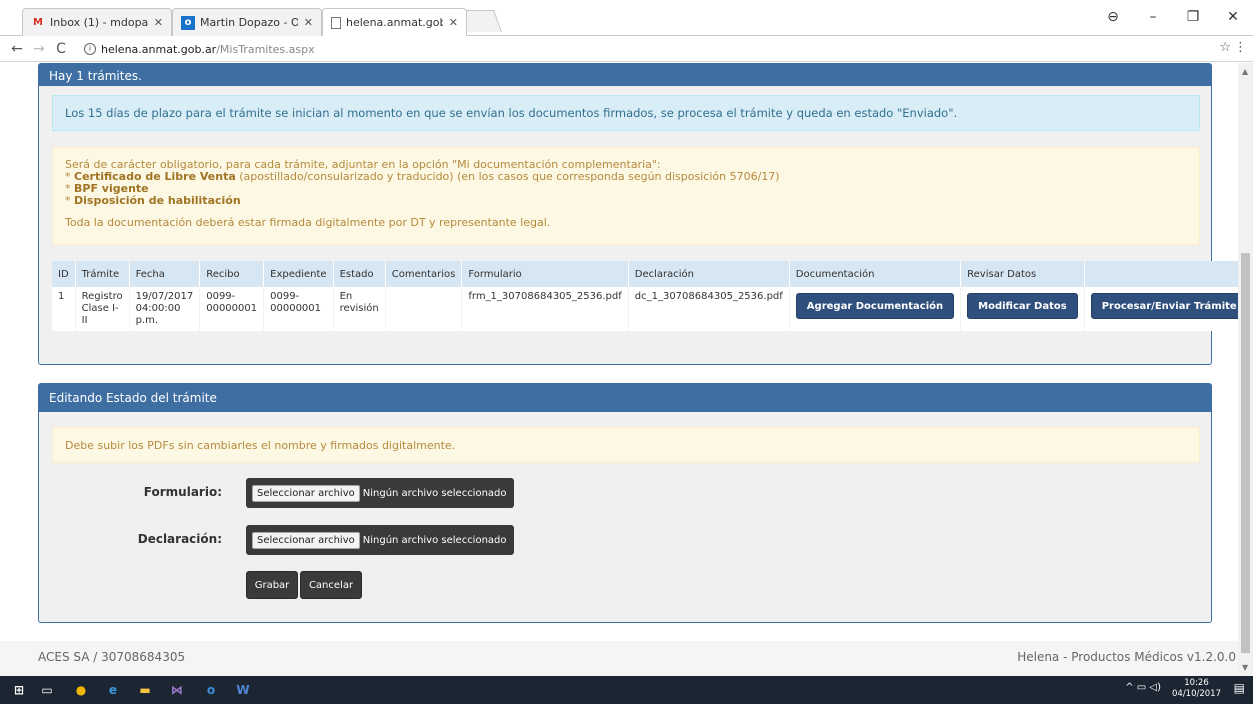 The image size is (1253, 704). I want to click on col-expediente: Expediente, so click(298, 274).